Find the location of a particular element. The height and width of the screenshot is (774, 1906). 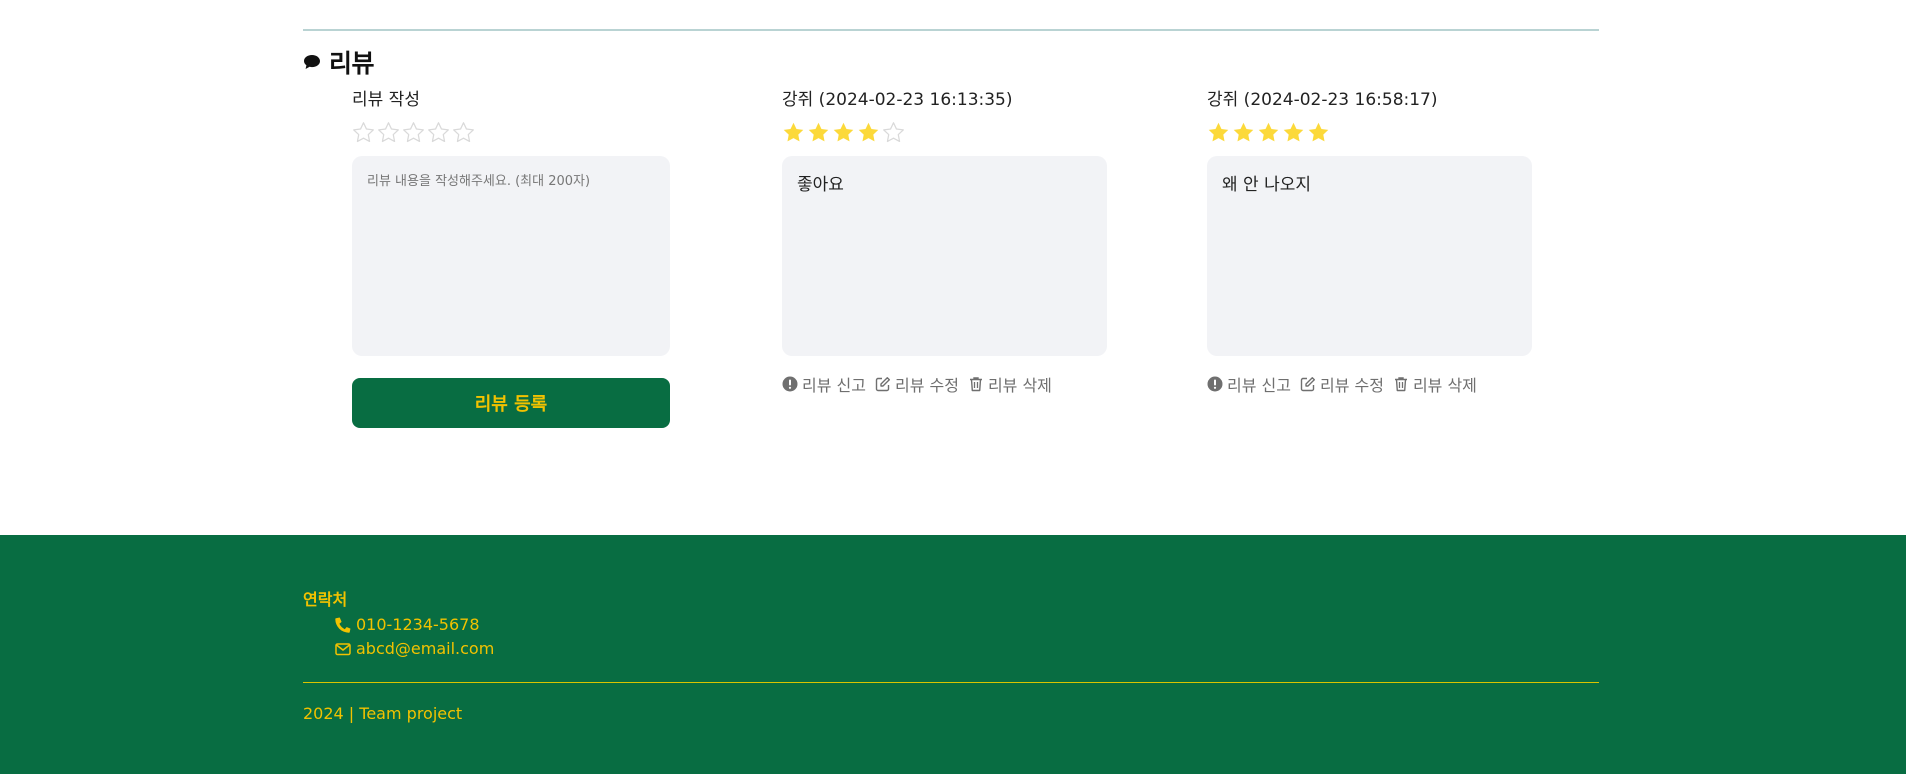

review-content-input is located at coordinates (511, 256).